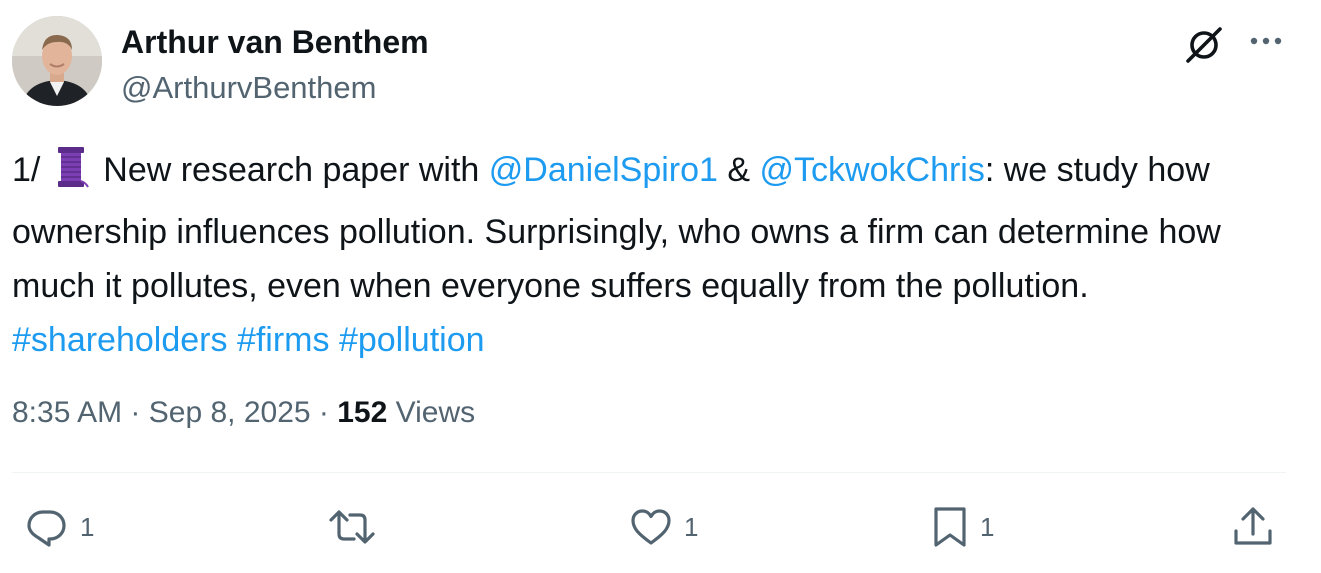  I want to click on views-count: 152, so click(362, 412).